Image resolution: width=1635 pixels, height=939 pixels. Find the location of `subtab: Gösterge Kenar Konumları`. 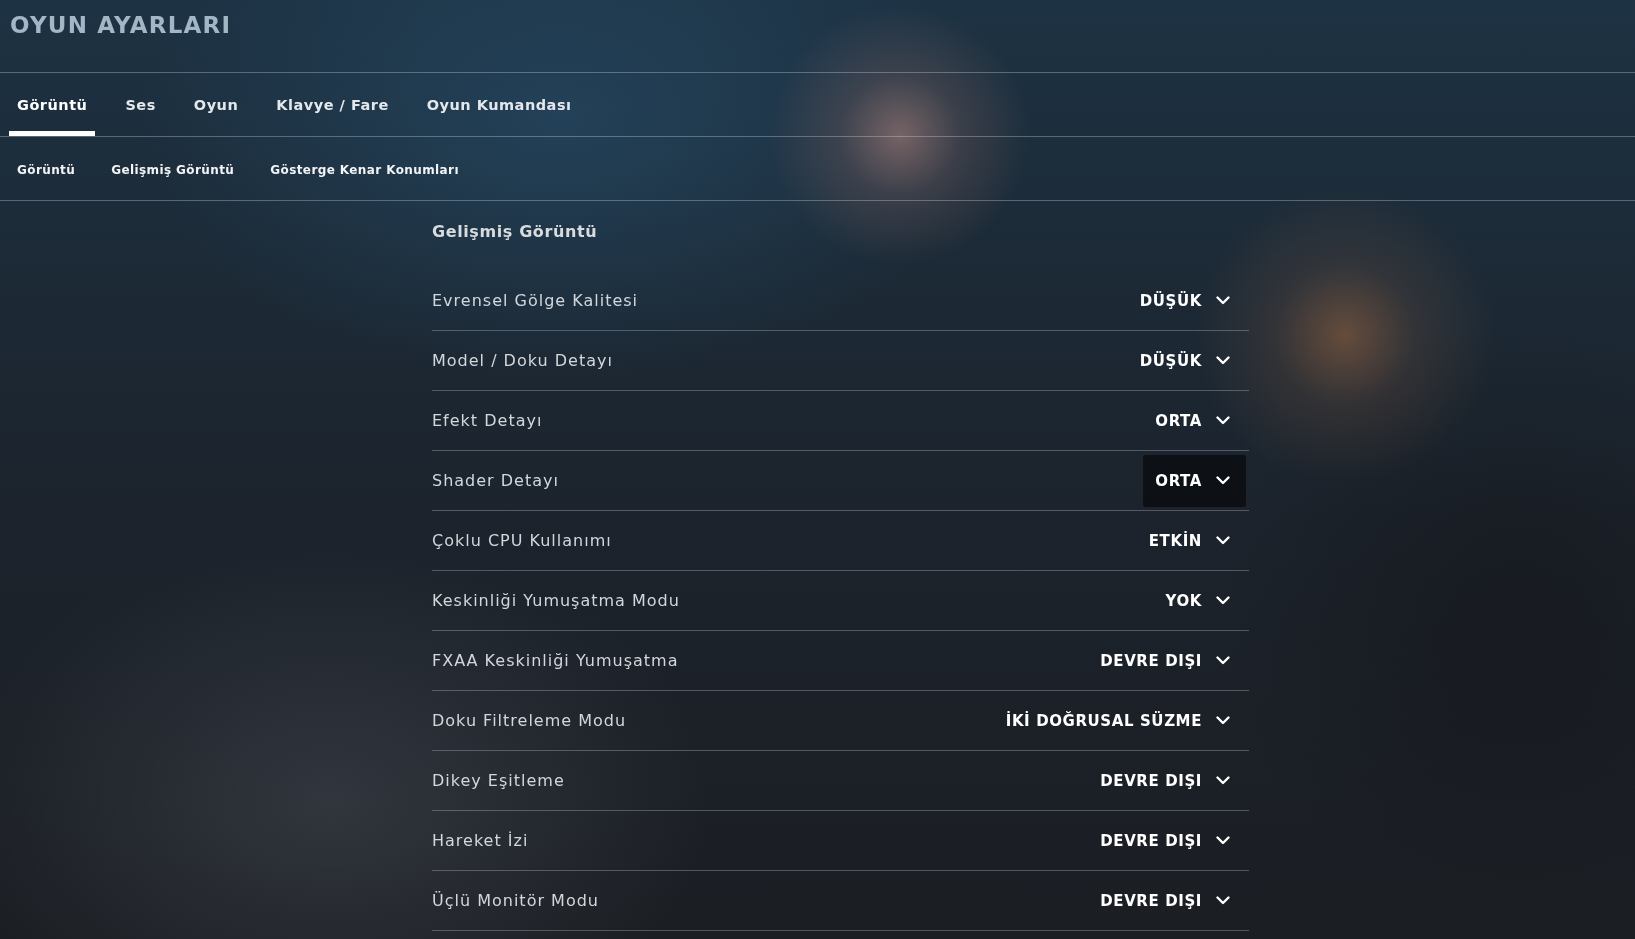

subtab: Gösterge Kenar Konumları is located at coordinates (364, 168).